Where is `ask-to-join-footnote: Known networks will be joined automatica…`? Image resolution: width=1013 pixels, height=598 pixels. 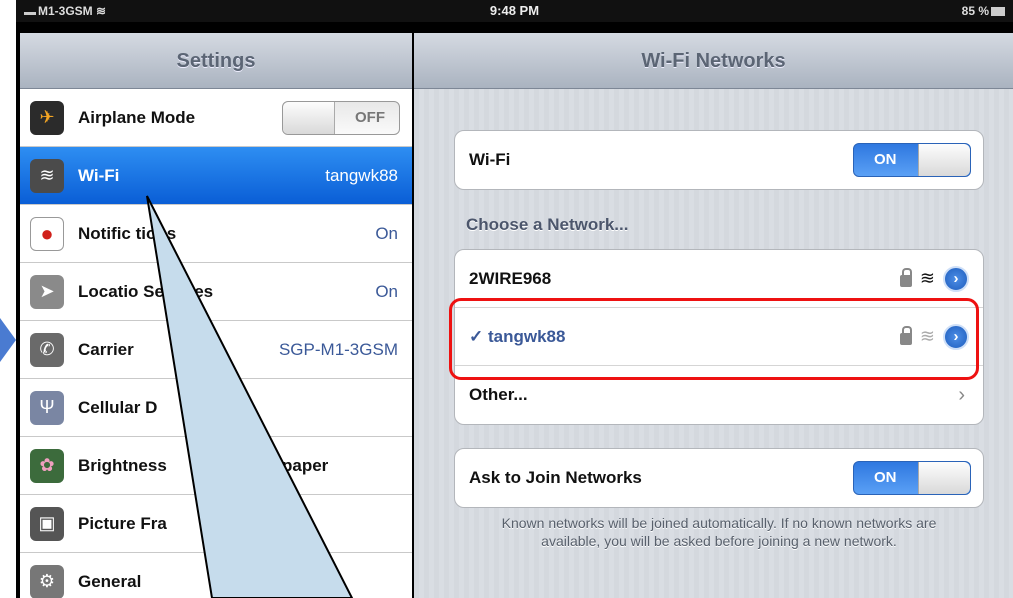
ask-to-join-footnote: Known networks will be joined automatica… is located at coordinates (719, 532).